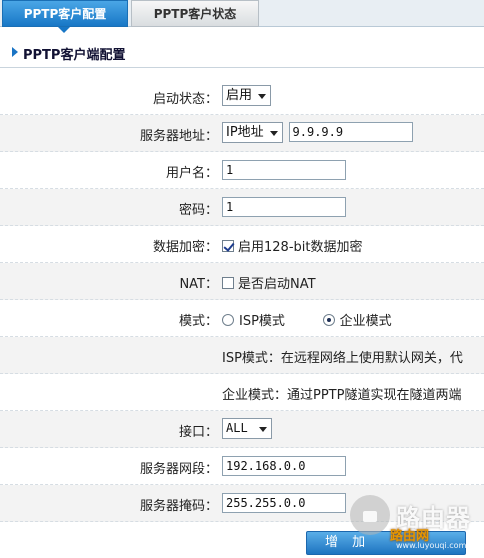 Image resolution: width=484 pixels, height=558 pixels. I want to click on enterprise-mode-radio, so click(328, 319).